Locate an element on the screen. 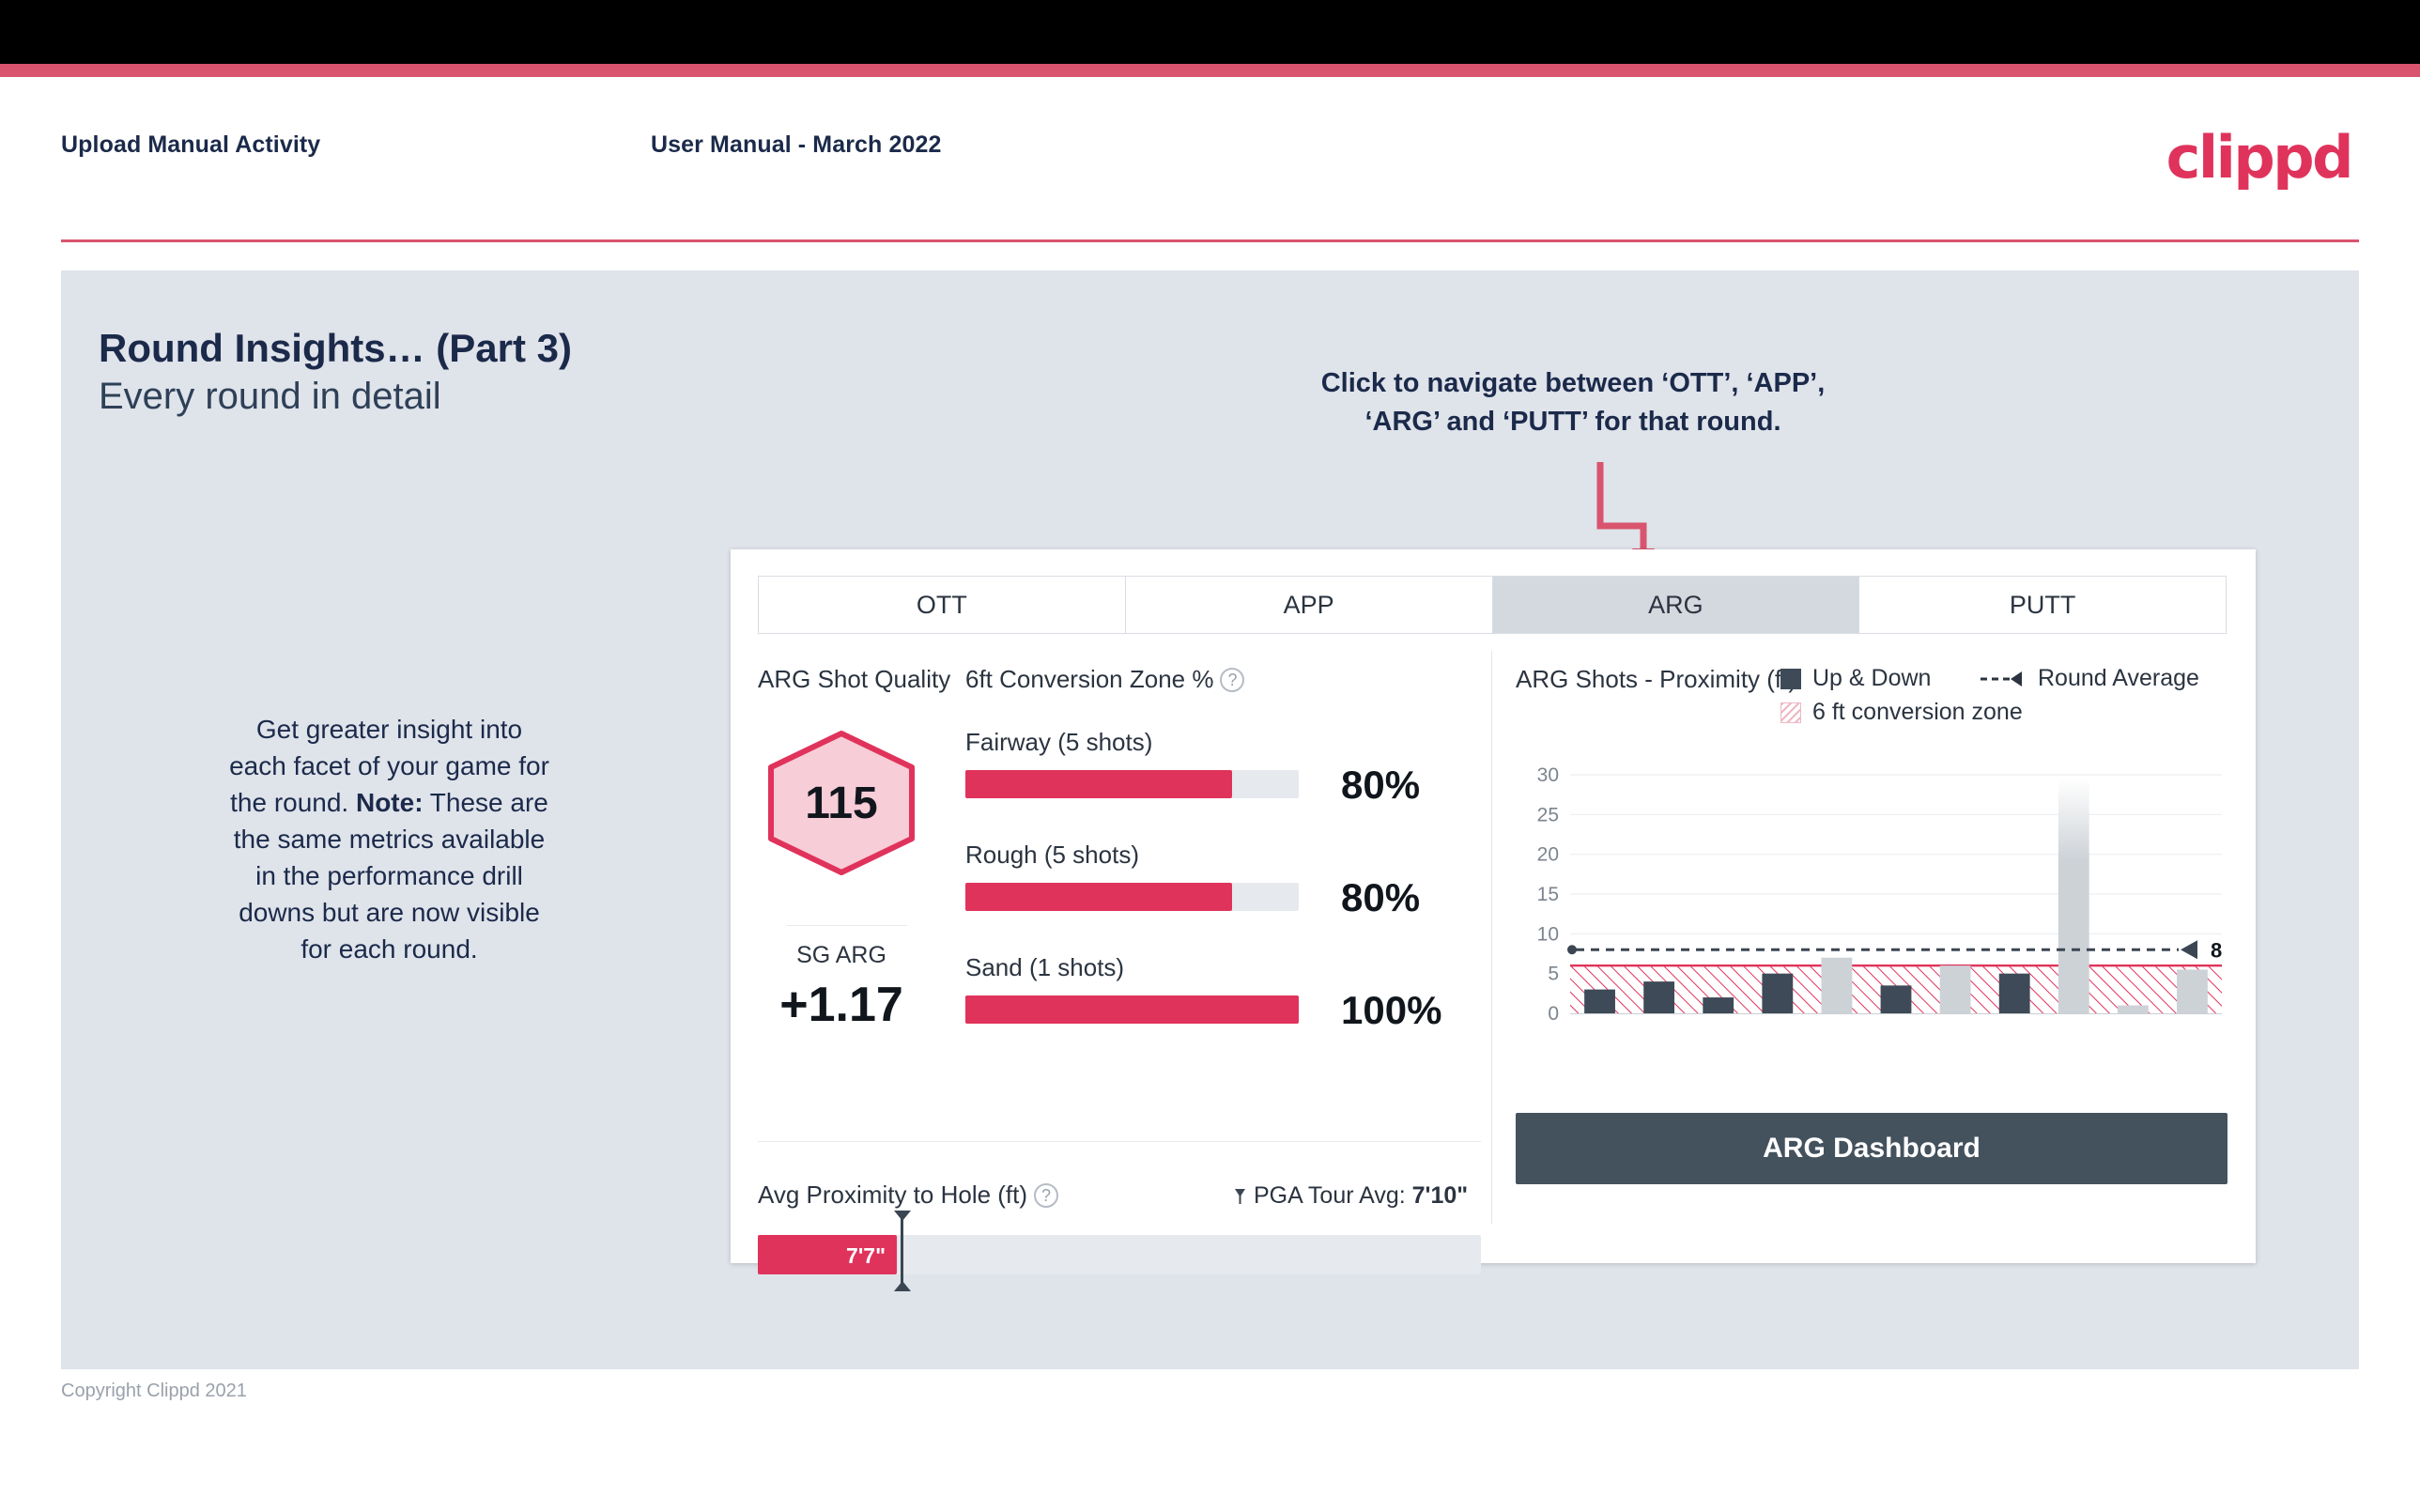  legend-up-and-down-label: Up & Down is located at coordinates (1872, 678).